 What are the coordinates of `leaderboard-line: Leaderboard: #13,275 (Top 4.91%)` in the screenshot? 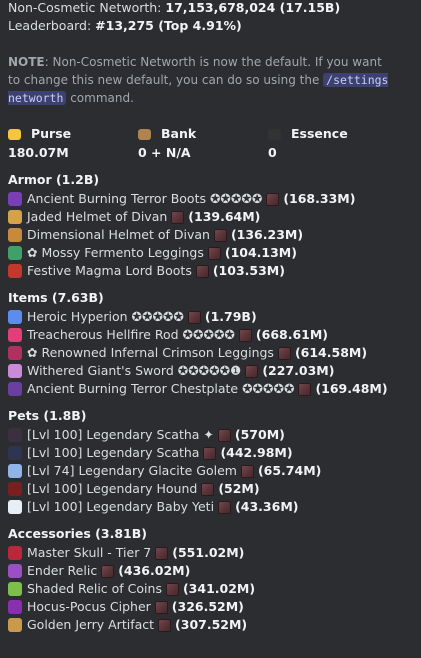 It's located at (210, 26).